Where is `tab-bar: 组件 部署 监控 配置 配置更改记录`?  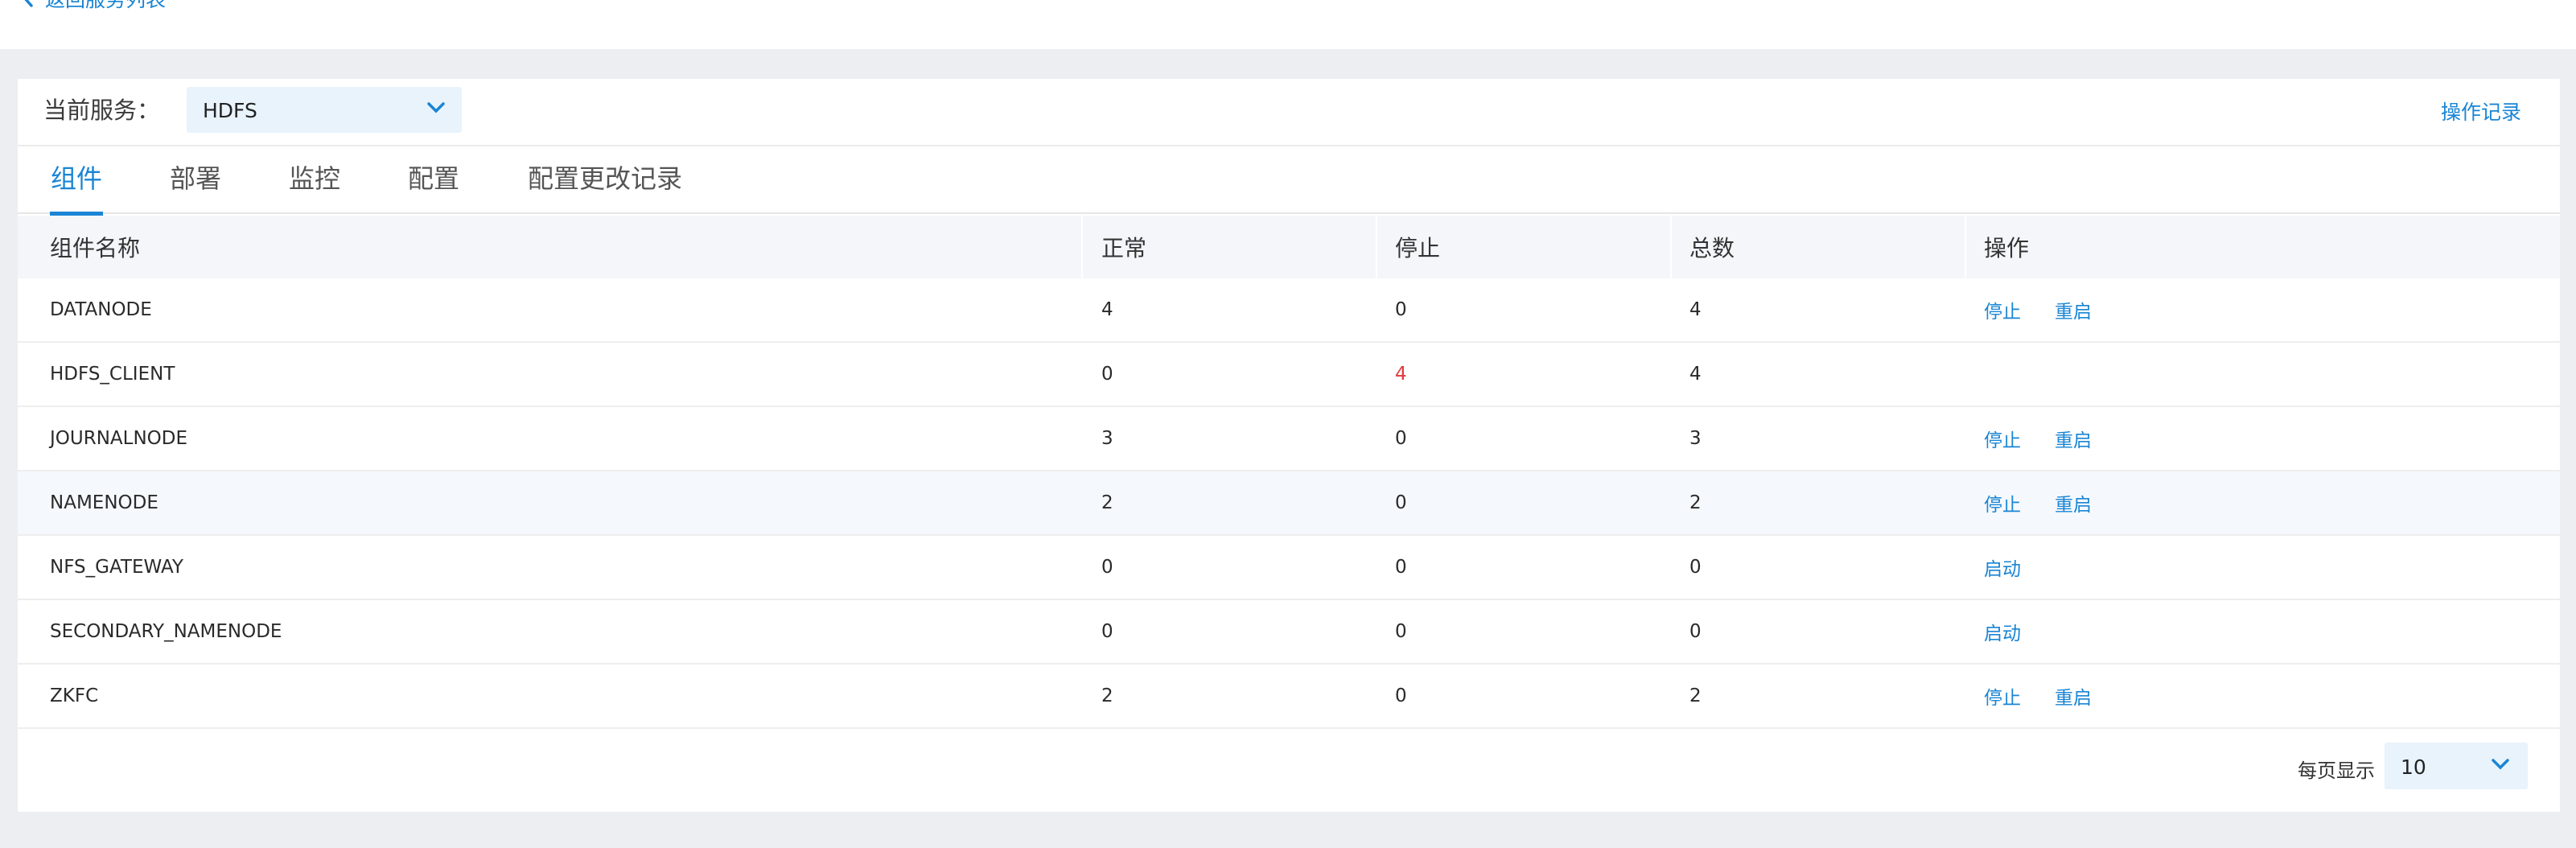 tab-bar: 组件 部署 监控 配置 配置更改记录 is located at coordinates (1289, 180).